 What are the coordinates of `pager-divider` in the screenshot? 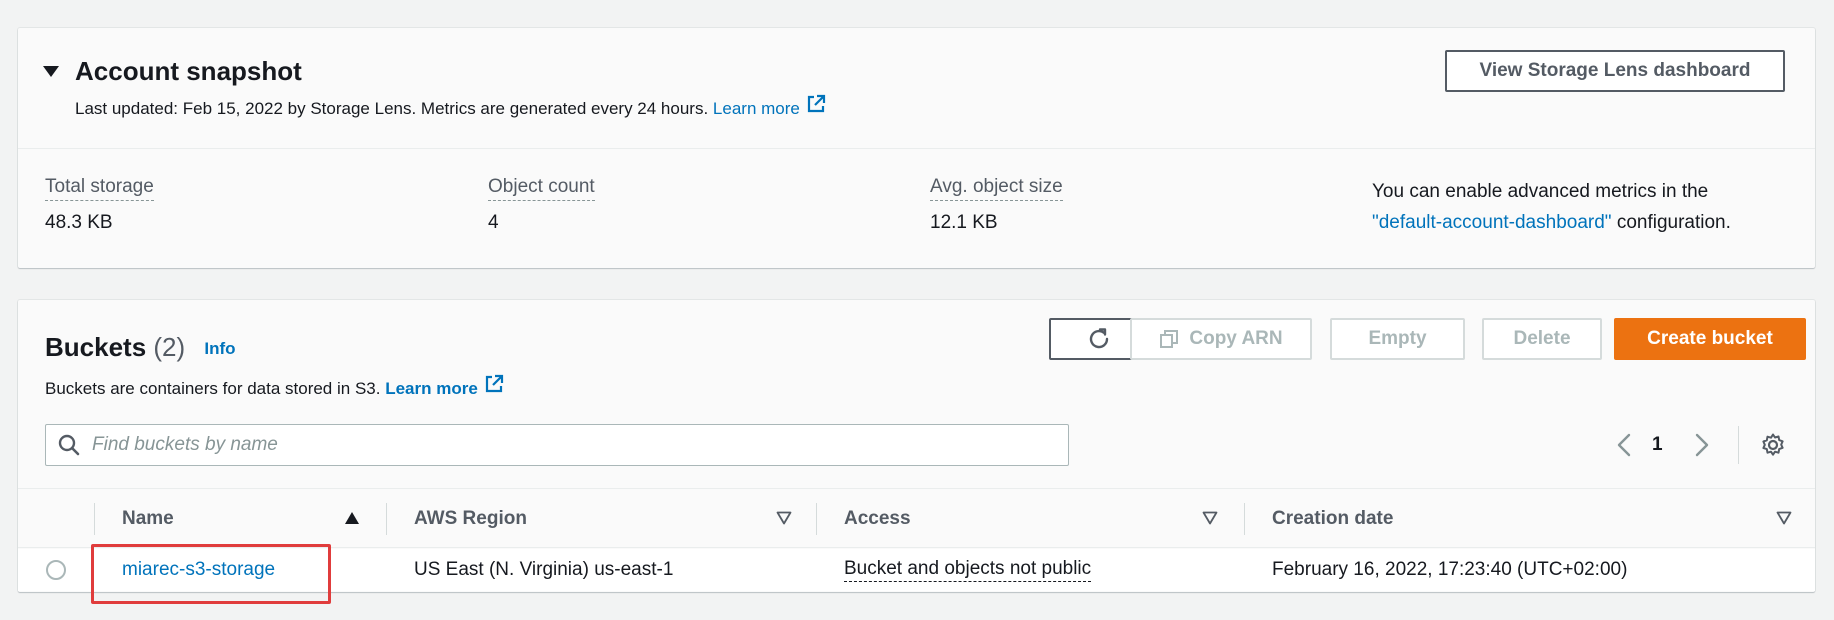 It's located at (1738, 445).